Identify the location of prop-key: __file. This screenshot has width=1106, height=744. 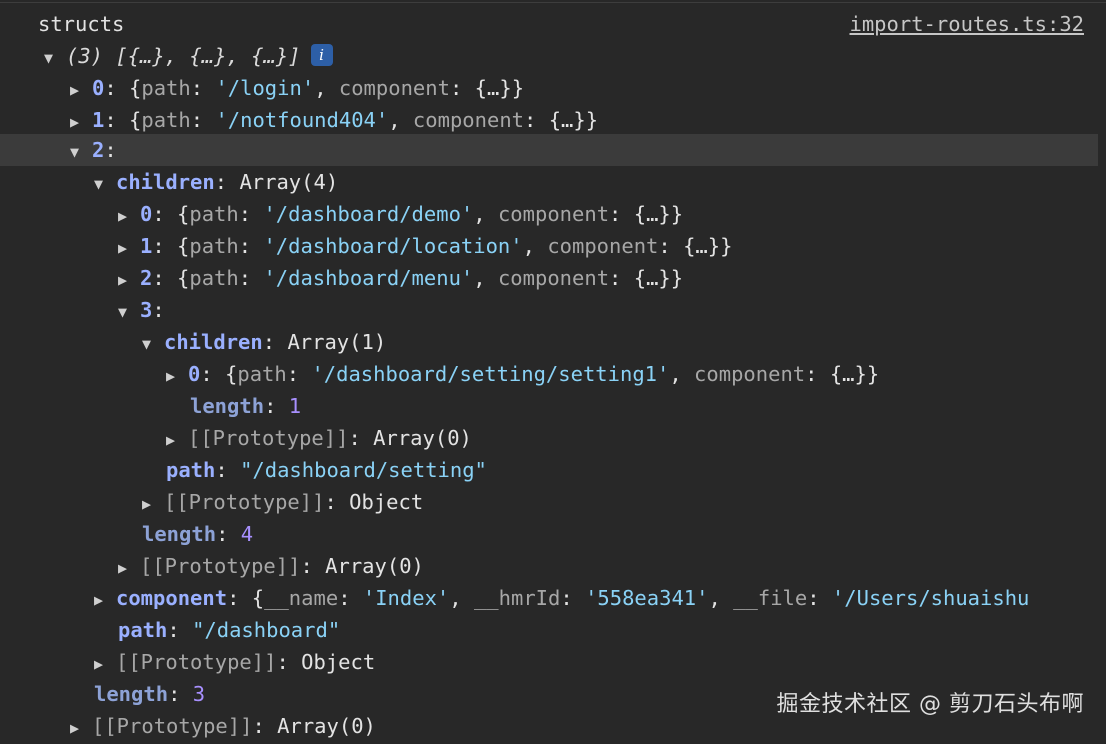
(770, 598).